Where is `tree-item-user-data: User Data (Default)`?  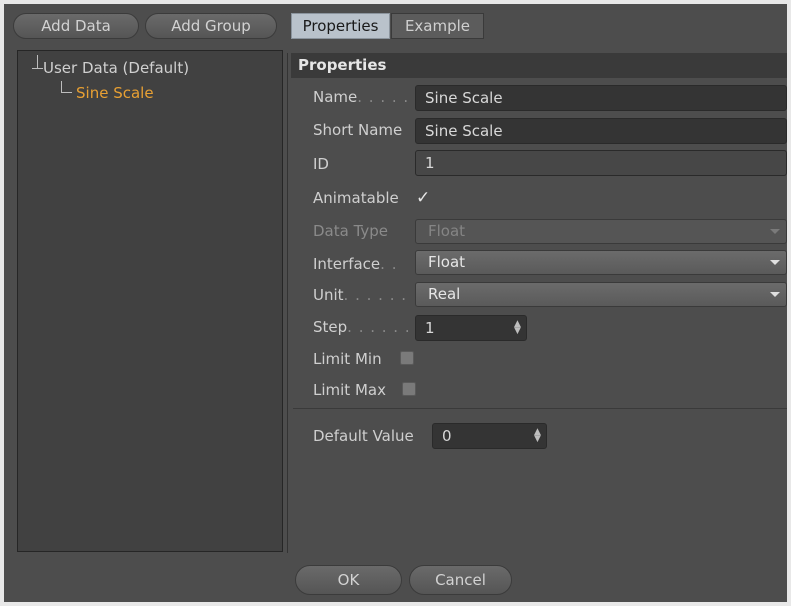
tree-item-user-data: User Data (Default) is located at coordinates (116, 68).